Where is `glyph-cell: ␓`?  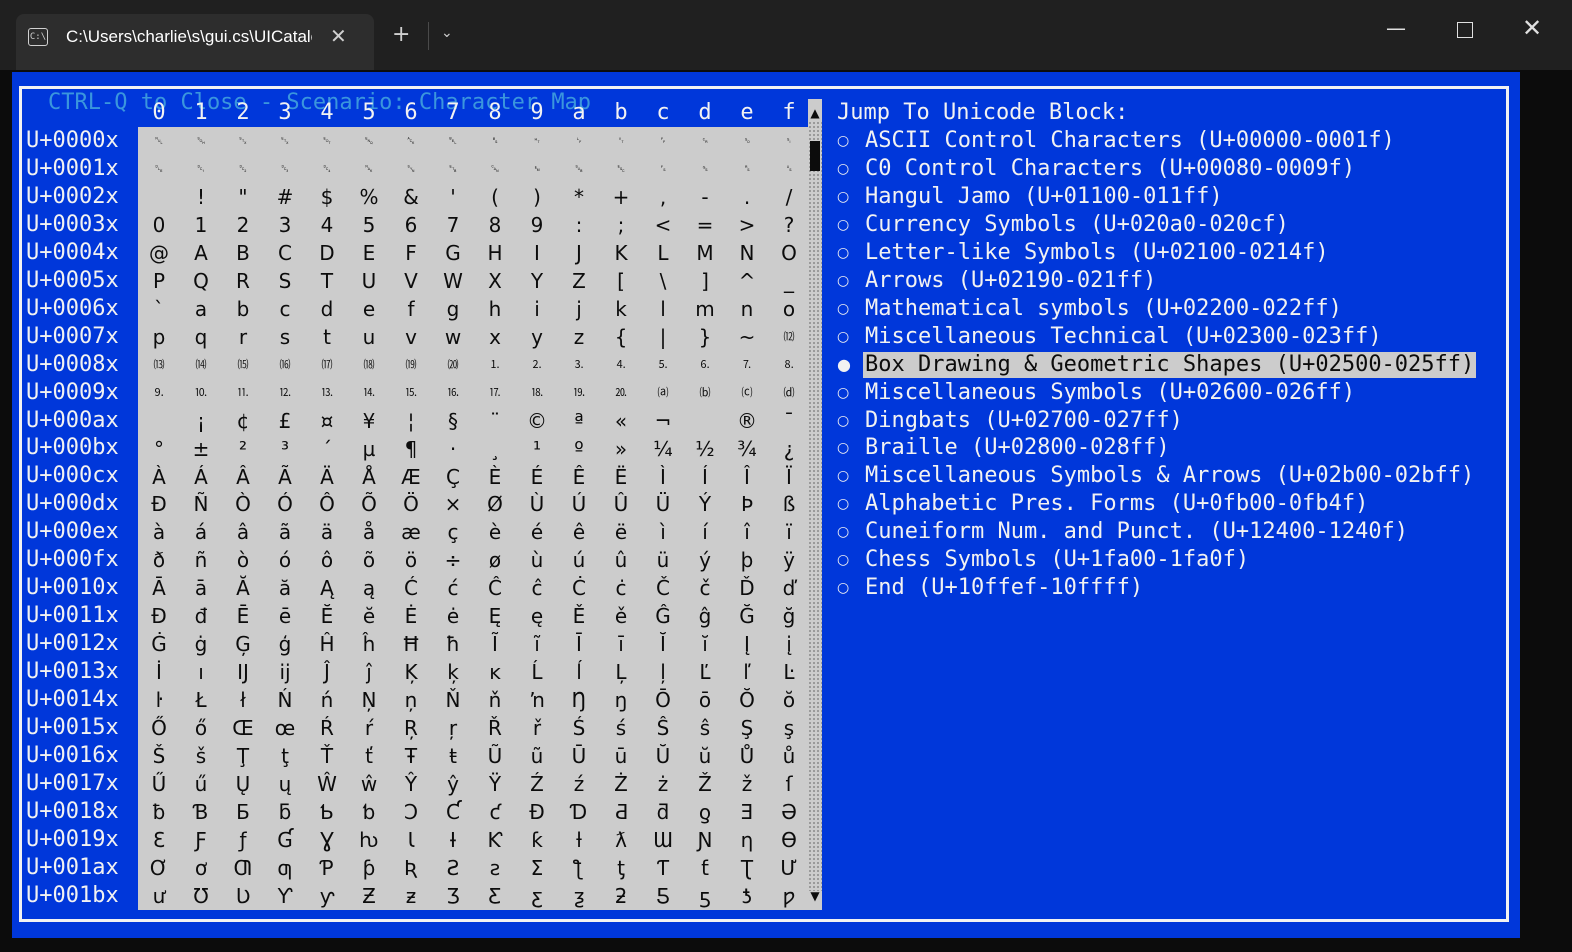
glyph-cell: ␓ is located at coordinates (285, 169).